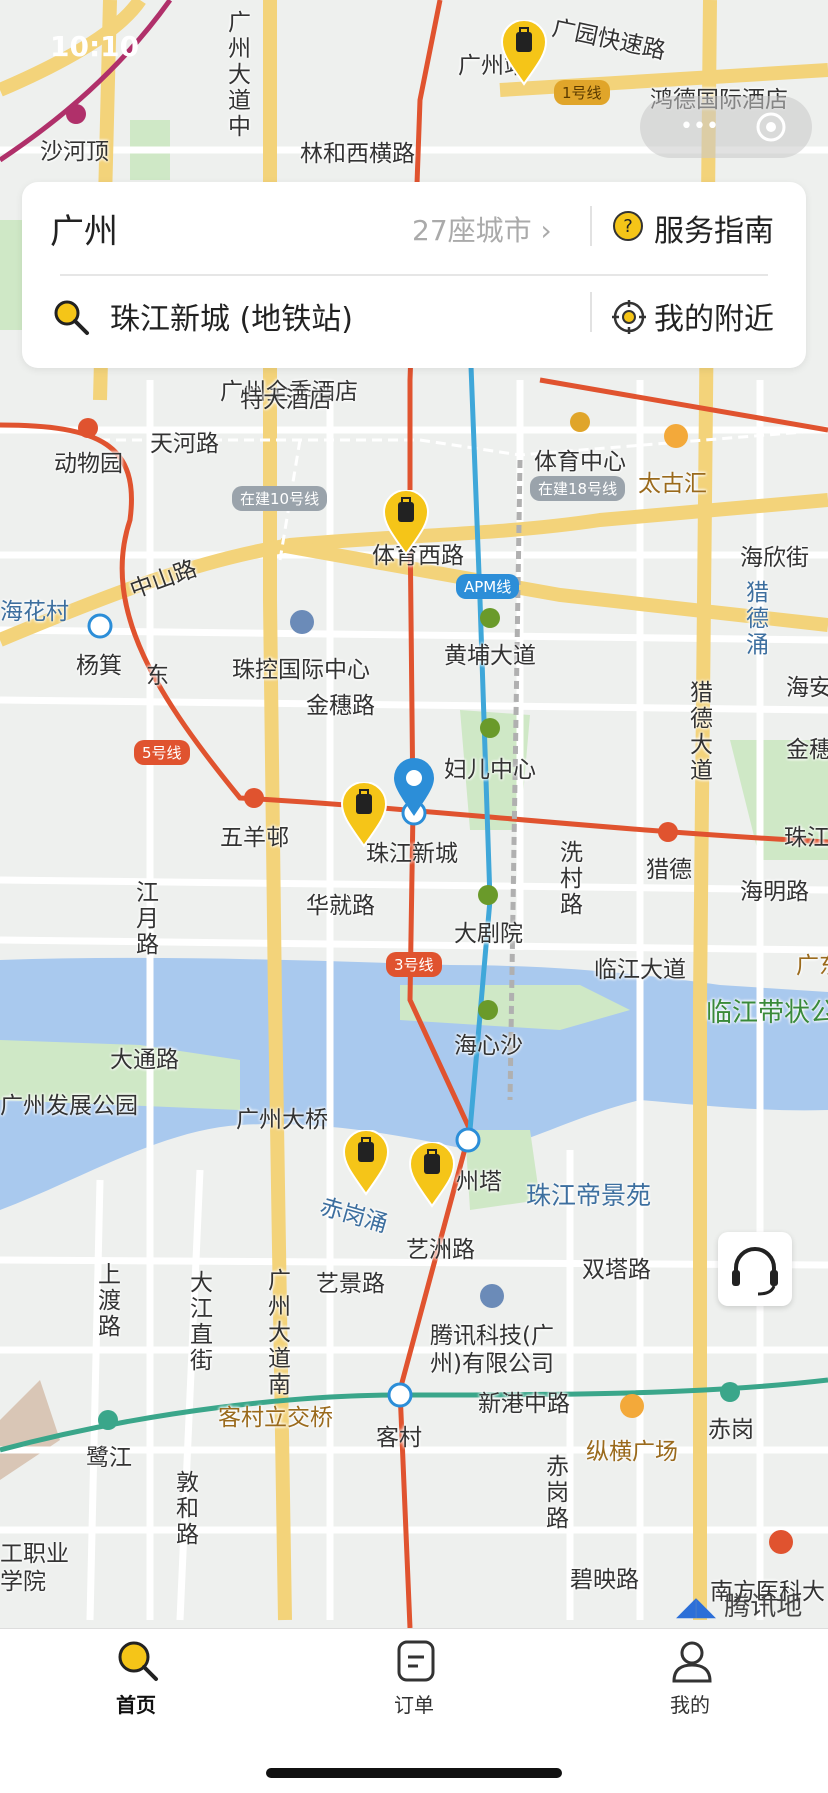 Image resolution: width=828 pixels, height=1793 pixels. Describe the element at coordinates (524, 1404) in the screenshot. I see `place-label: 新港中路` at that location.